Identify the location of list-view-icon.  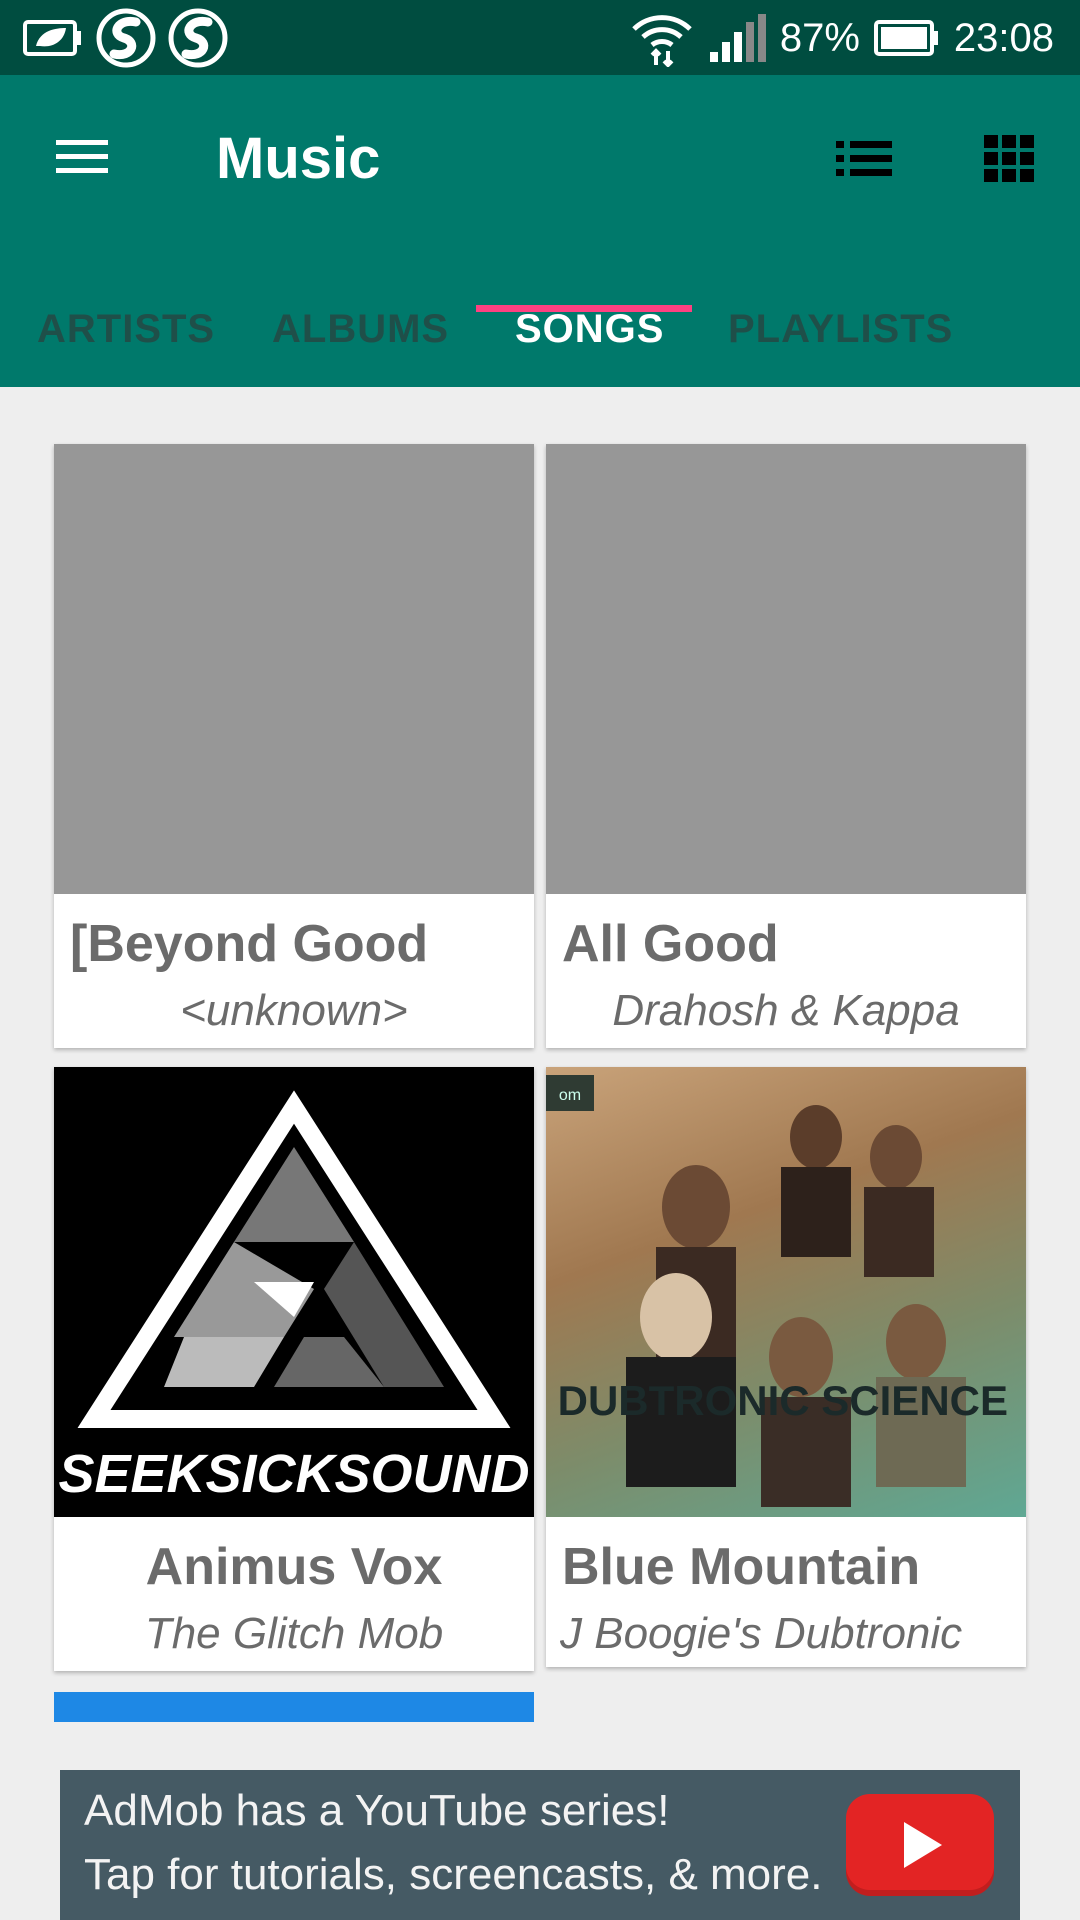
(864, 159).